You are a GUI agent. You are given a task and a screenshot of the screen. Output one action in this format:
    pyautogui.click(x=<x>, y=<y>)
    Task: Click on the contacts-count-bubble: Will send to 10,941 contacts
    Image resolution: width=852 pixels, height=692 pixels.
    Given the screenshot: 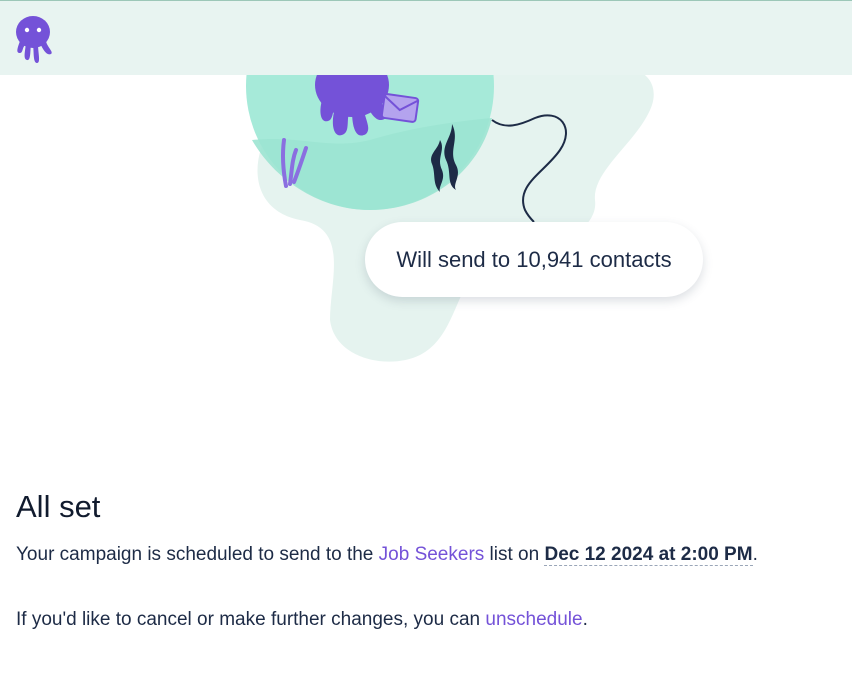 What is the action you would take?
    pyautogui.click(x=534, y=259)
    